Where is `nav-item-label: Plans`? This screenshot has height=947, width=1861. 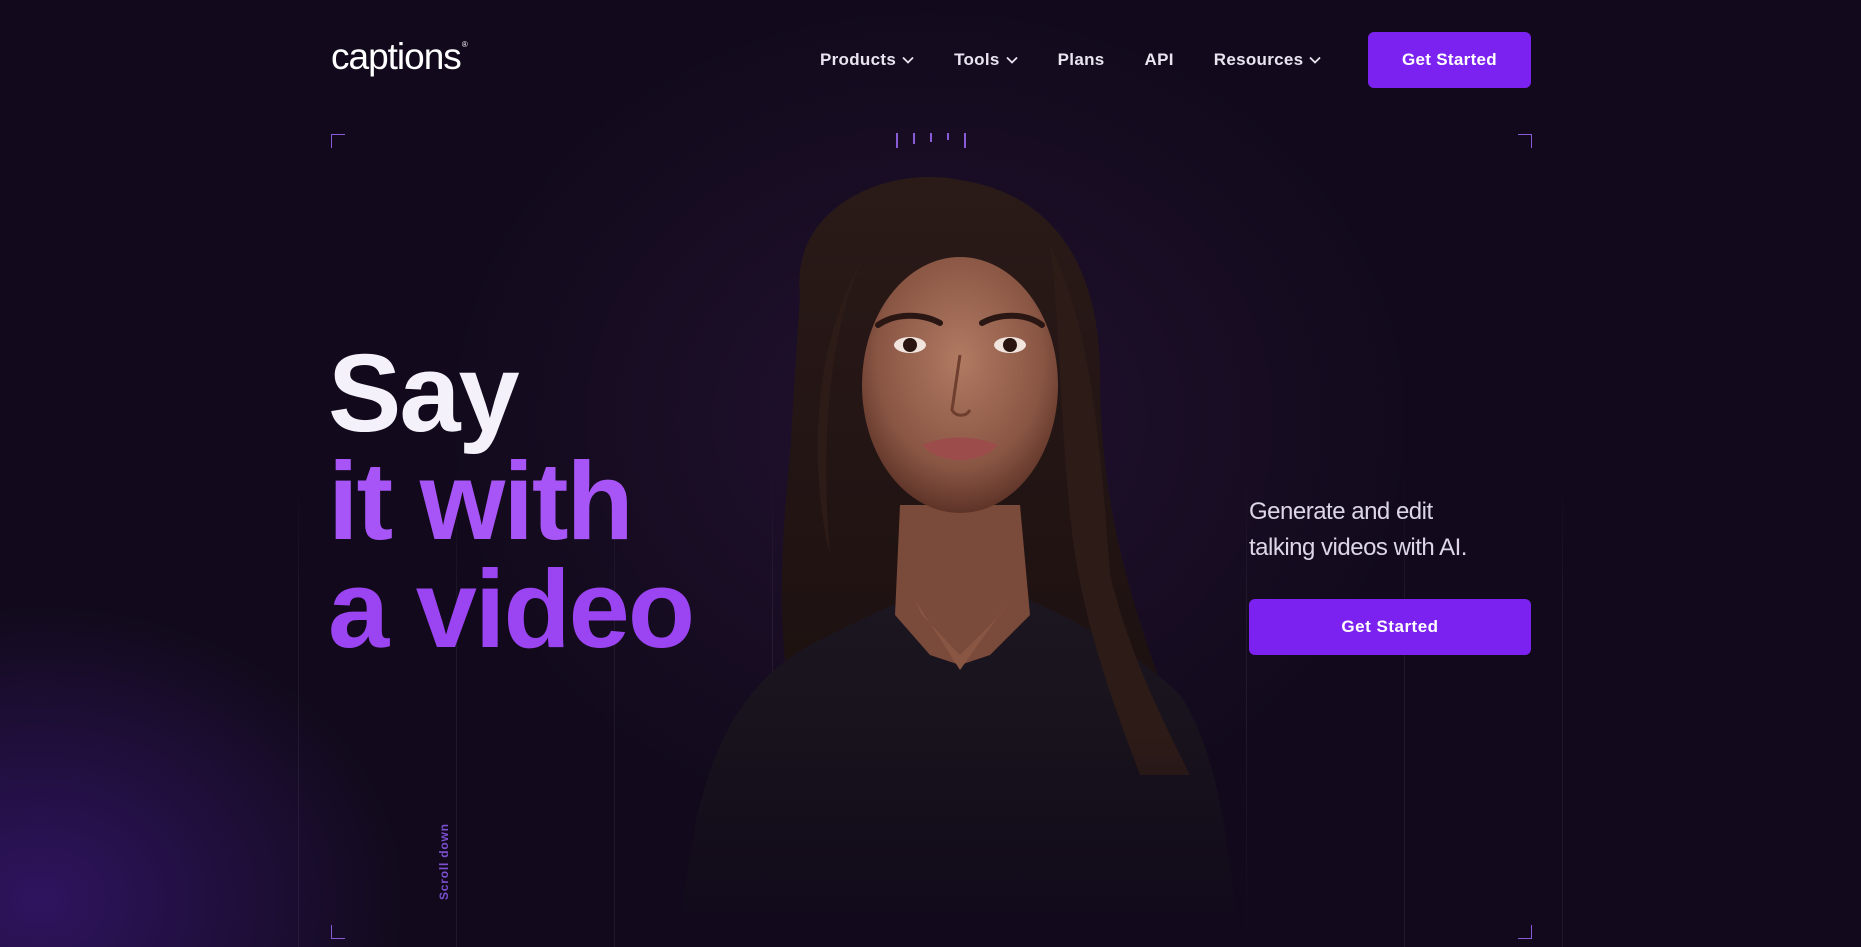
nav-item-label: Plans is located at coordinates (1081, 59).